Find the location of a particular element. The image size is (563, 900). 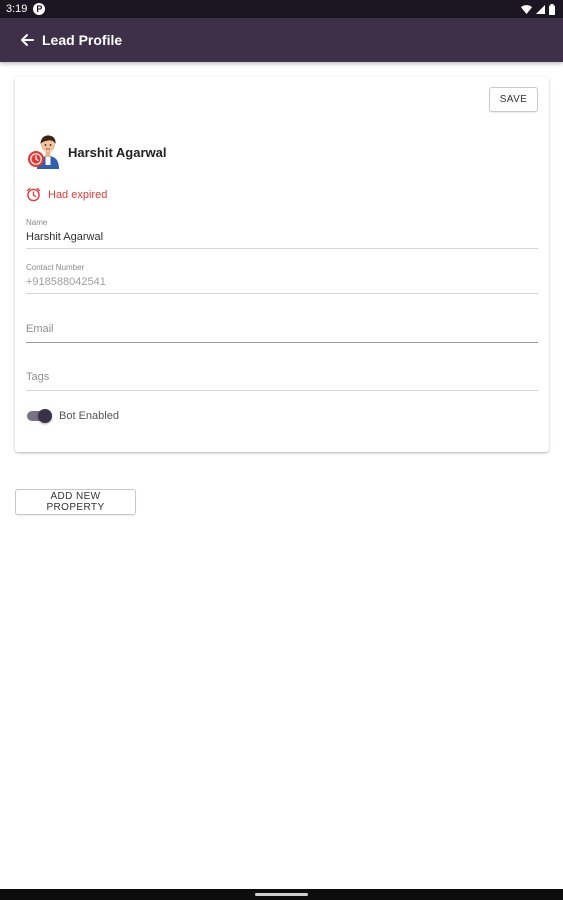

email-placeholder: Email is located at coordinates (282, 329).